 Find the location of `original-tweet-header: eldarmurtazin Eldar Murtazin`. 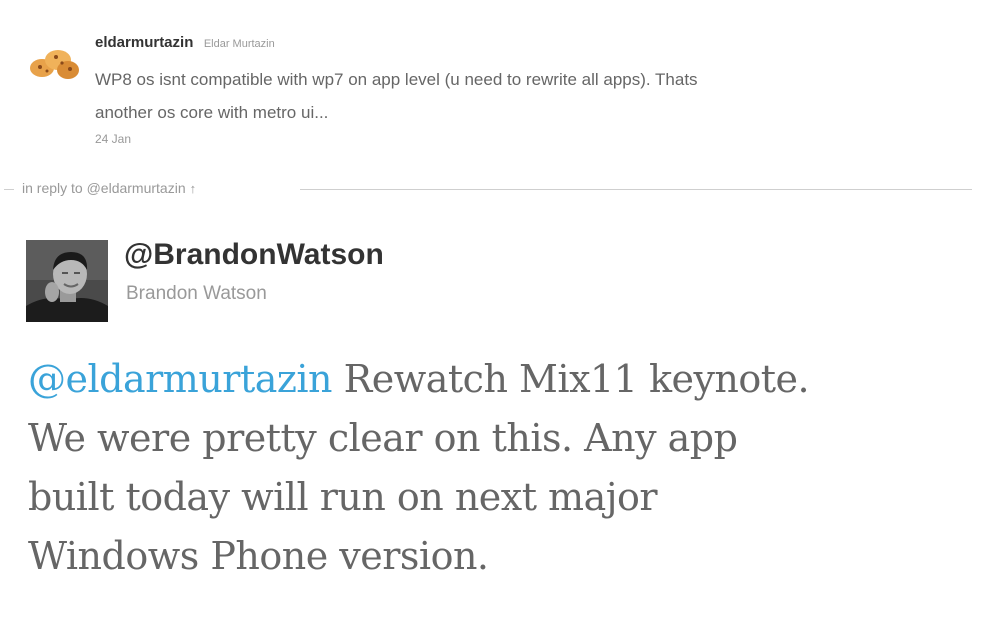

original-tweet-header: eldarmurtazin Eldar Murtazin is located at coordinates (185, 43).